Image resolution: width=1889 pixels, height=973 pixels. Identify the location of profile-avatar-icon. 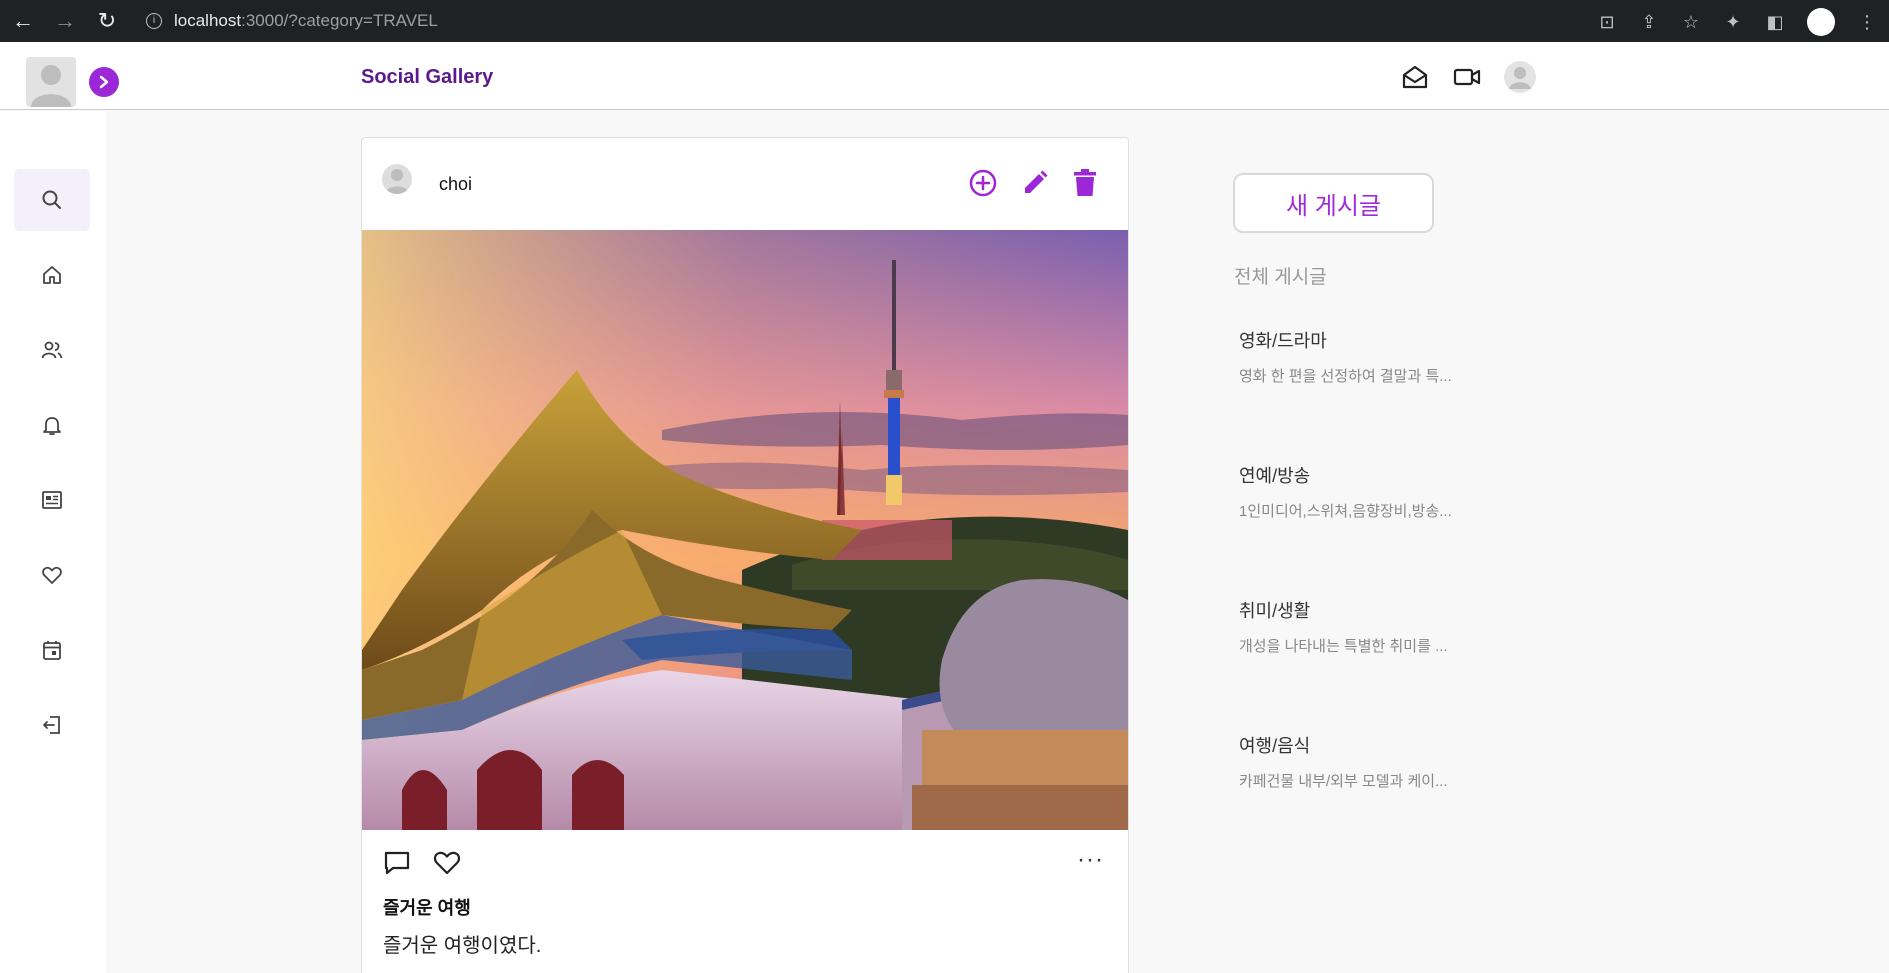
(1520, 79).